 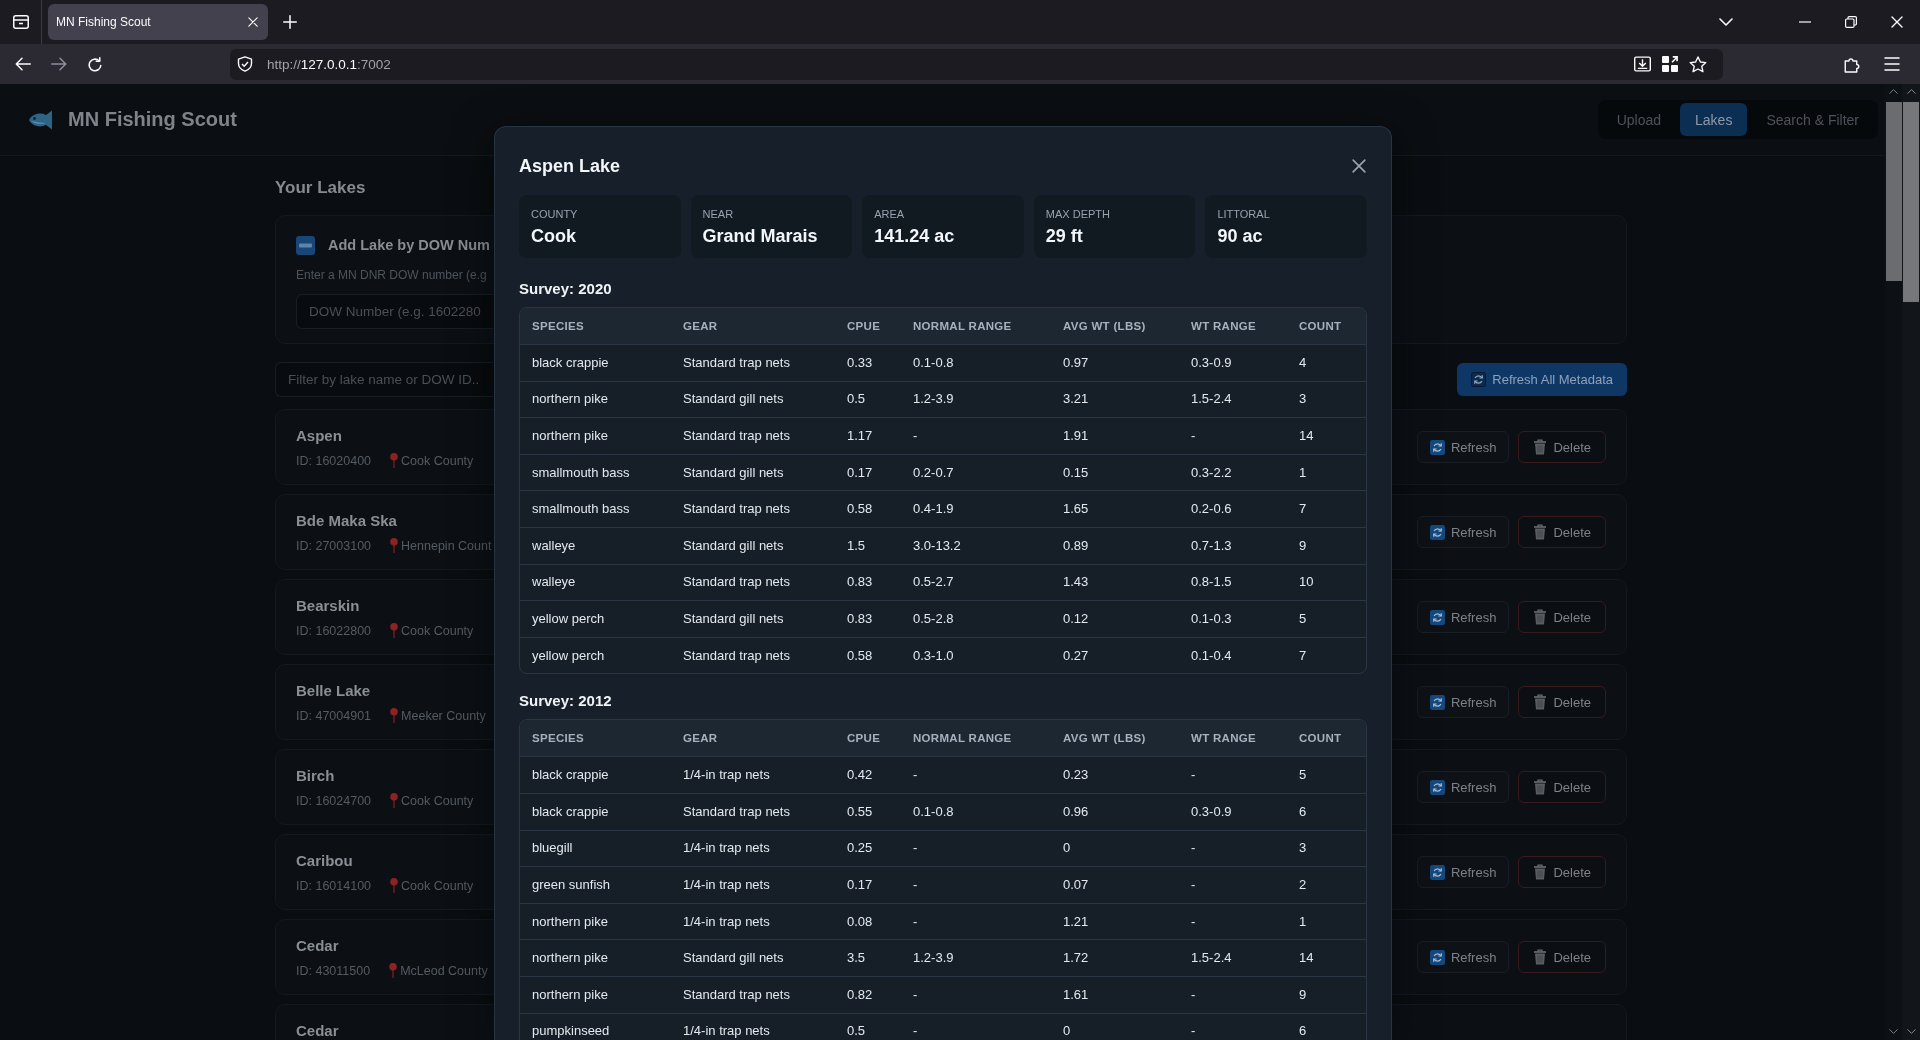 I want to click on table-cell-text: 0.5, so click(x=856, y=399).